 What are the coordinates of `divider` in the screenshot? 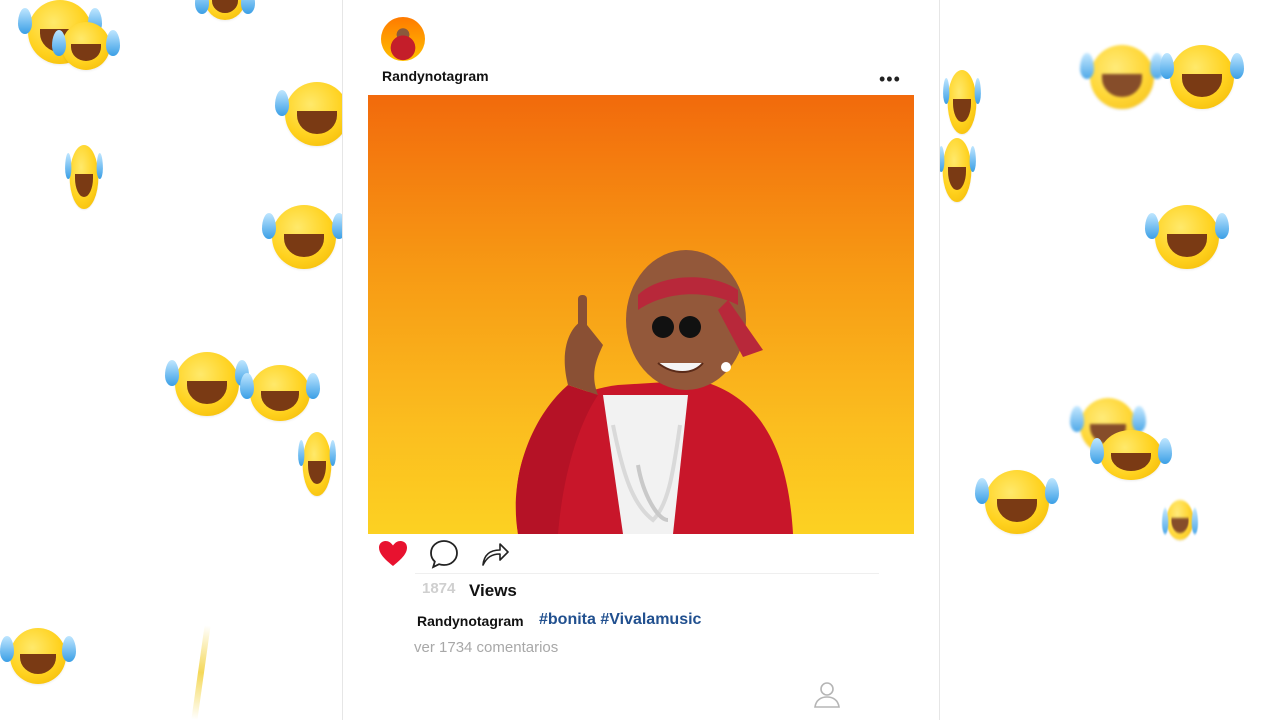 It's located at (647, 573).